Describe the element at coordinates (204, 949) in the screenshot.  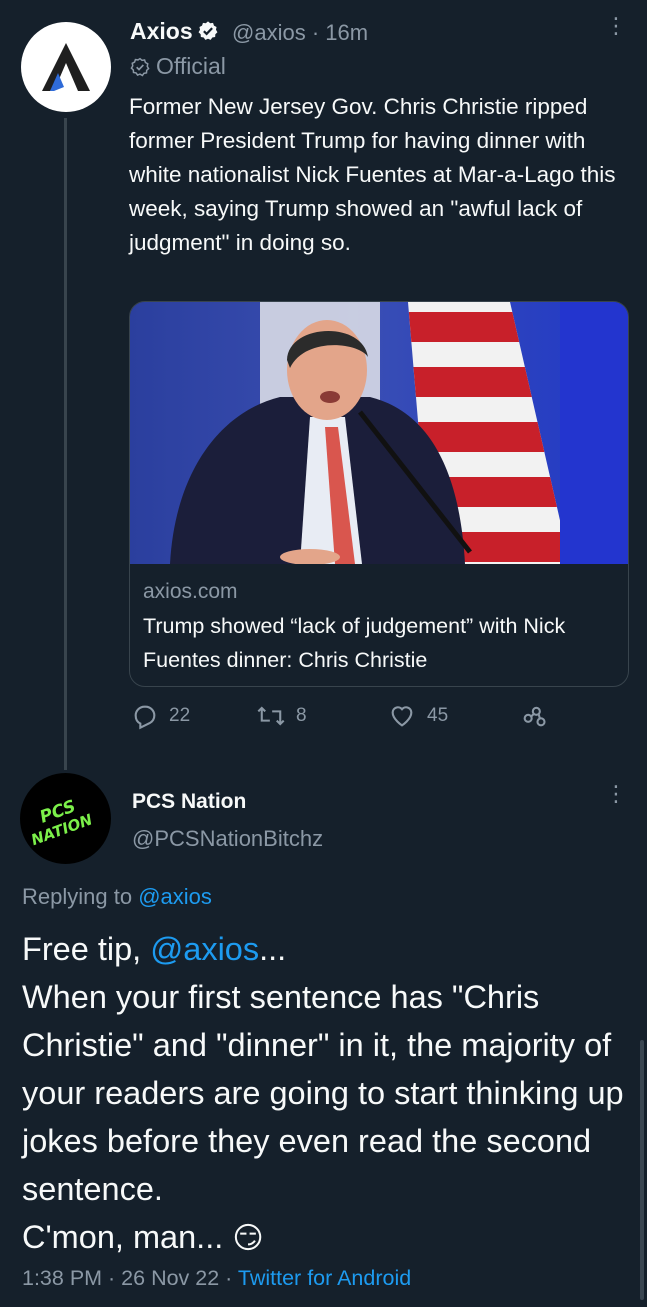
I see `mention-link: @axios` at that location.